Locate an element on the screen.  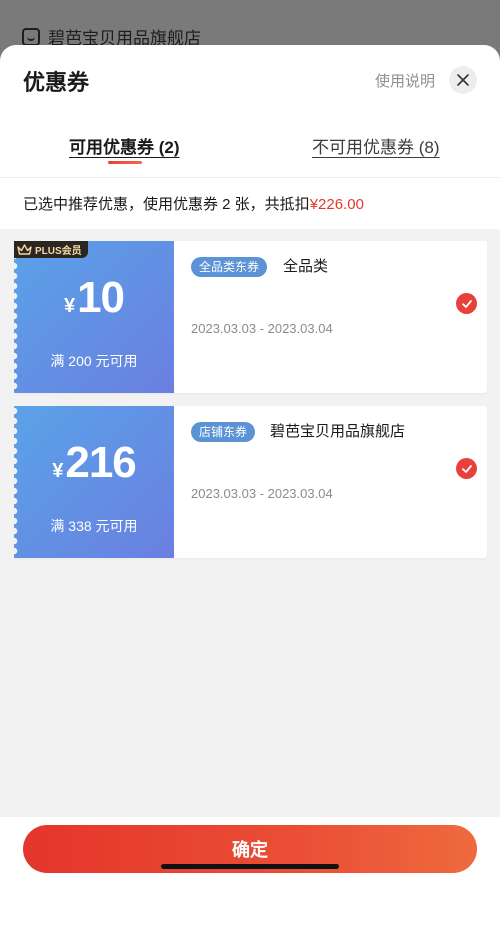
coupon-amount: 216 is located at coordinates (100, 462).